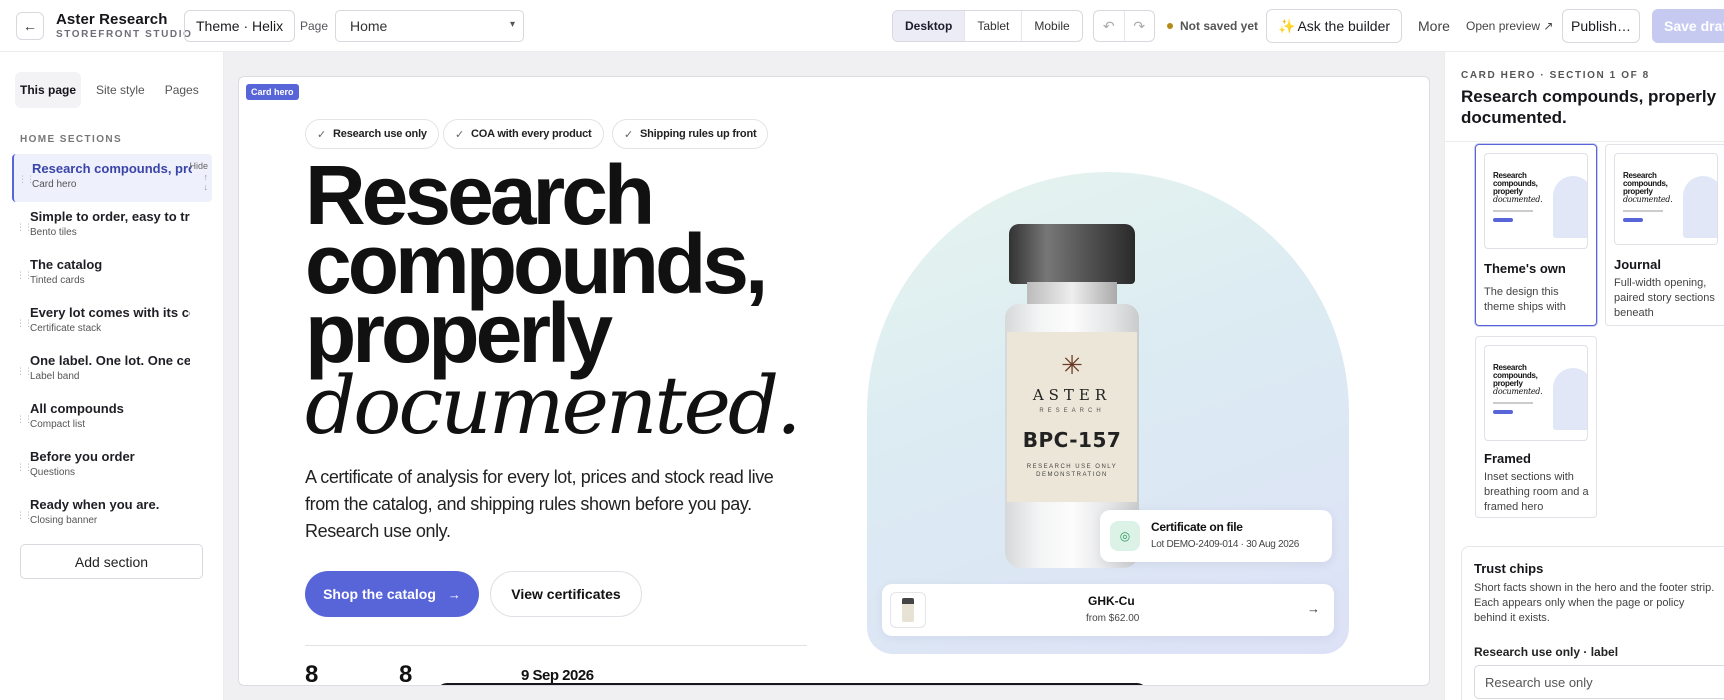 Image resolution: width=1724 pixels, height=700 pixels. I want to click on section-item-type: Card hero, so click(54, 184).